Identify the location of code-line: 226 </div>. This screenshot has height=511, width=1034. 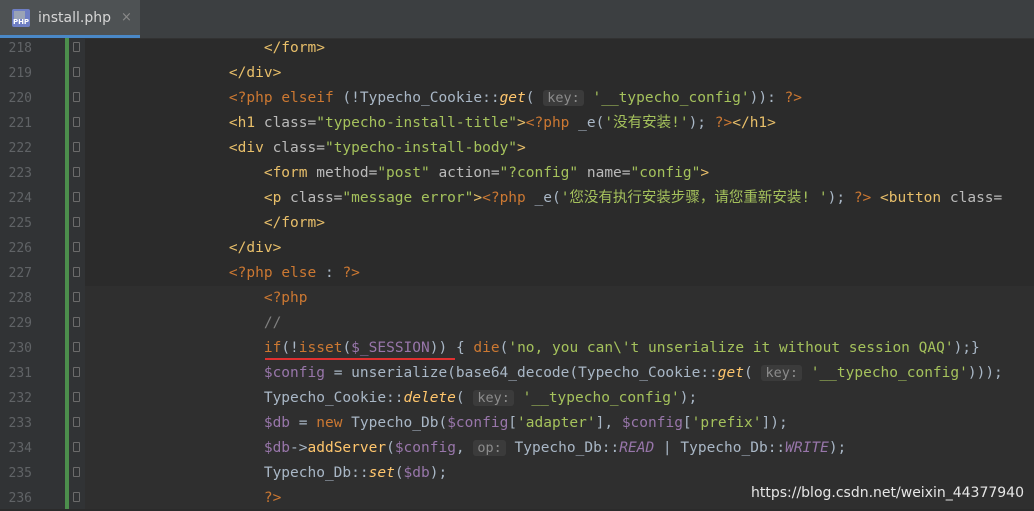
(517, 248).